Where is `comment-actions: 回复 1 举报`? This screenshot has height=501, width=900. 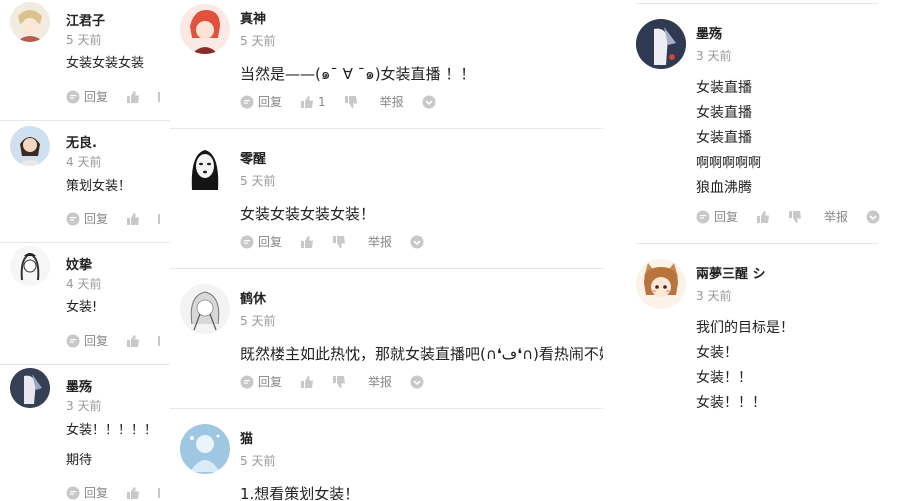
comment-actions: 回复 1 举报 is located at coordinates (347, 101).